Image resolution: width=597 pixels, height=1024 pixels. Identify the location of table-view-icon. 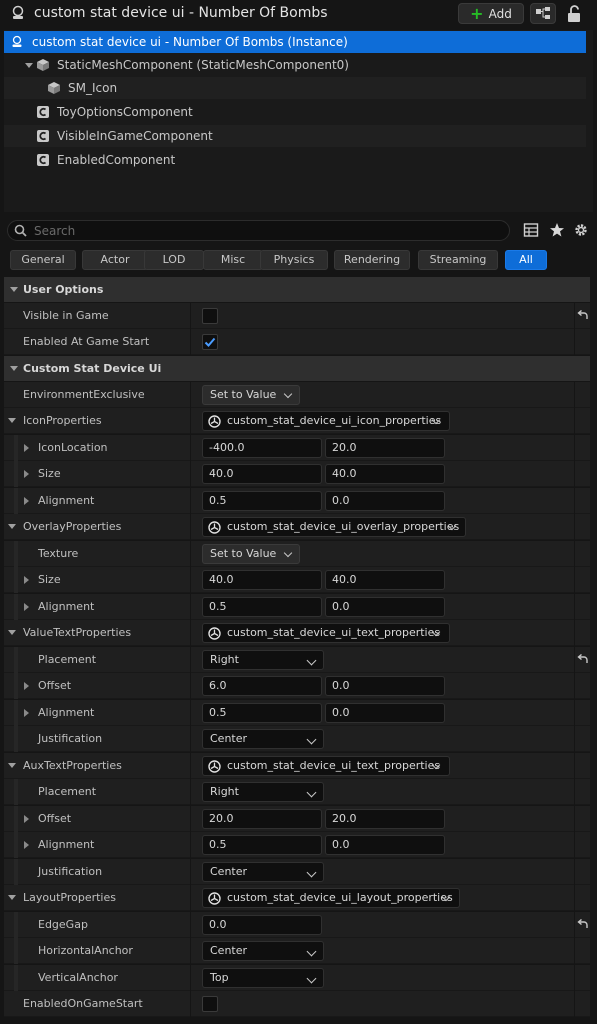
(531, 230).